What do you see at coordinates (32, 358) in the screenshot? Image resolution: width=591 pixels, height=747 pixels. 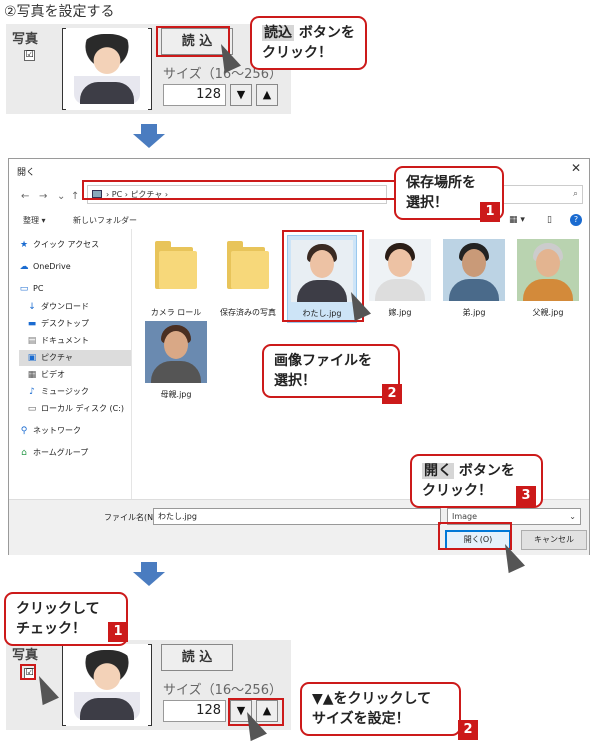 I see `picture-icon: ▣` at bounding box center [32, 358].